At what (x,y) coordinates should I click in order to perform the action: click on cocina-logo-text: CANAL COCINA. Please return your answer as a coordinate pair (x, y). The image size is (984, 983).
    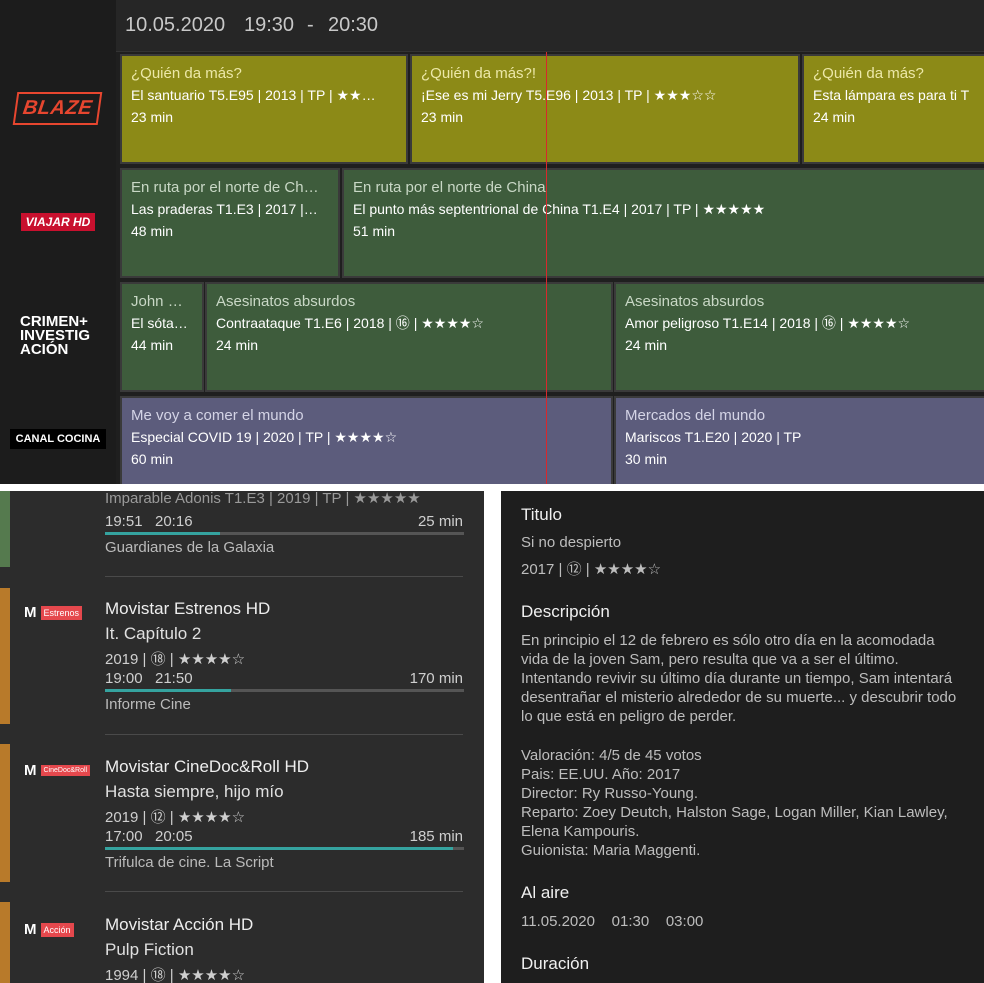
    Looking at the image, I should click on (58, 439).